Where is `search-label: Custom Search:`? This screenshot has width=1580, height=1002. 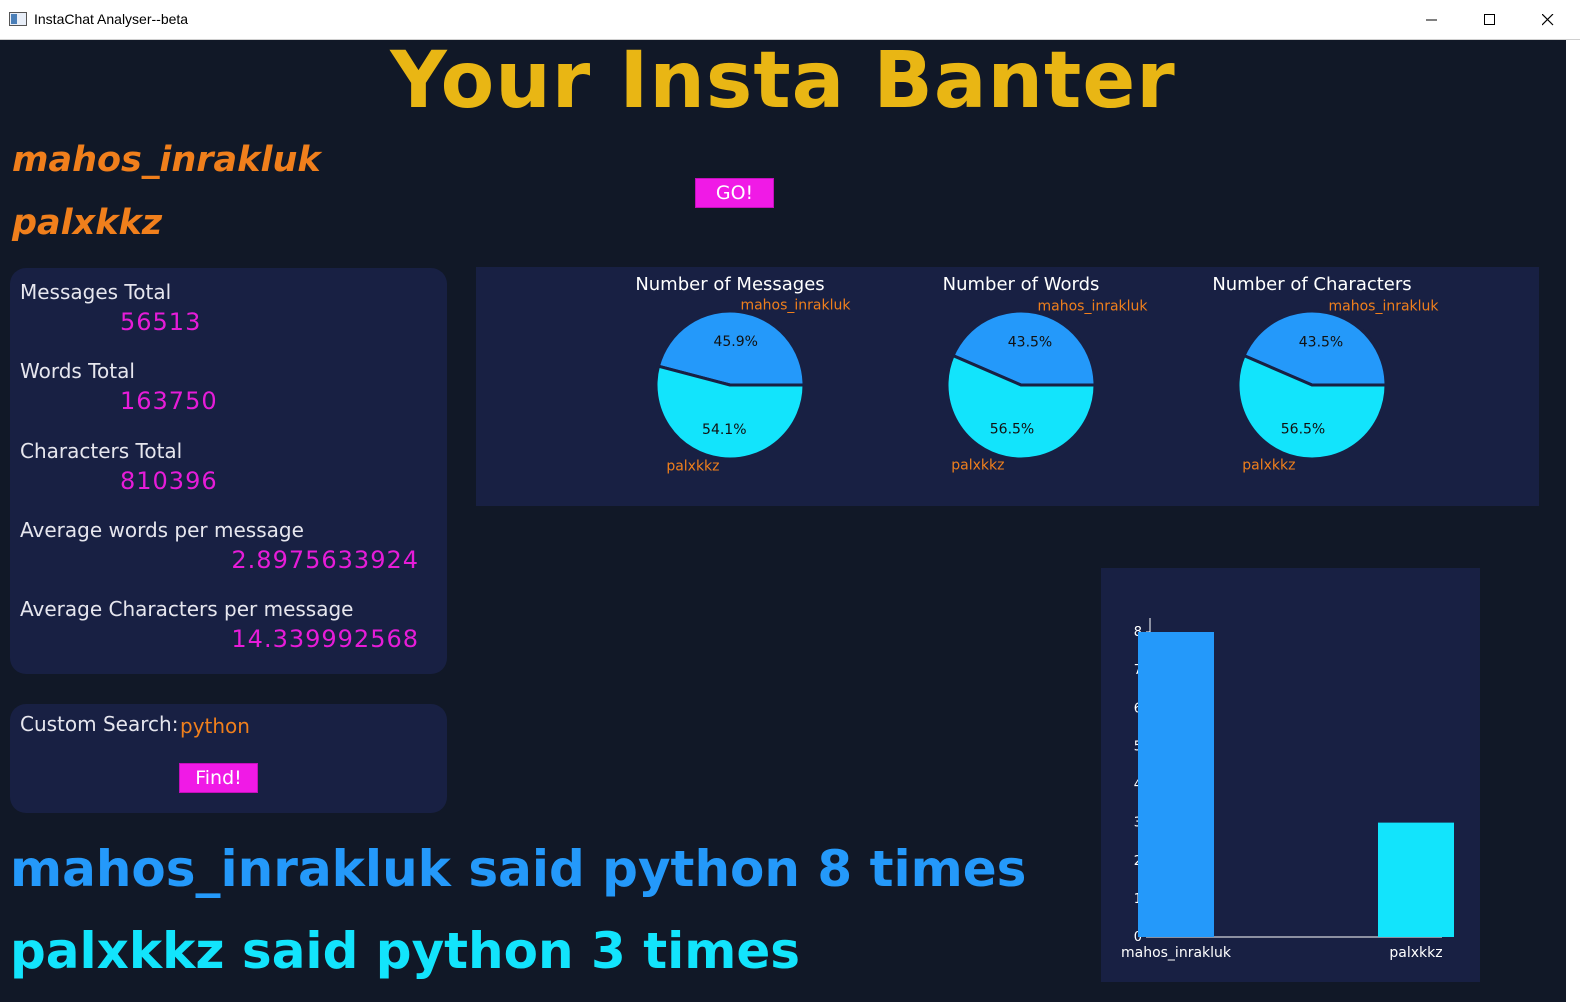 search-label: Custom Search: is located at coordinates (99, 724).